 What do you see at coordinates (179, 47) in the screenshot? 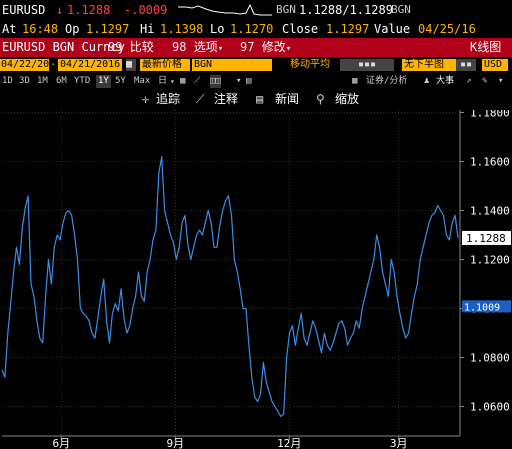
I see `menu-num: 98` at bounding box center [179, 47].